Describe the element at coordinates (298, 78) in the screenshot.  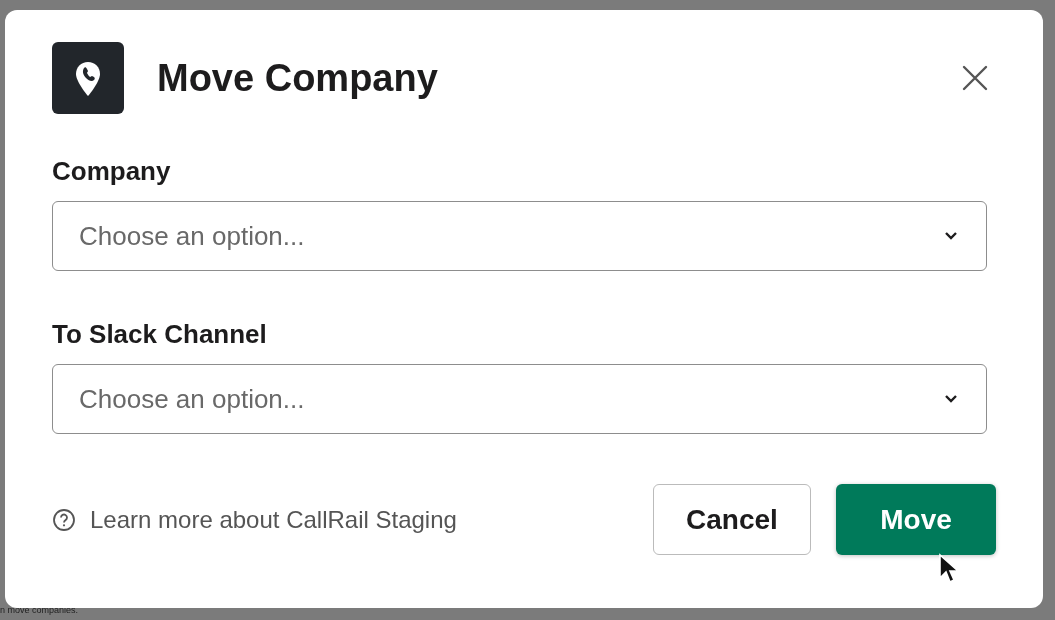
I see `dialog-title: Move Company` at that location.